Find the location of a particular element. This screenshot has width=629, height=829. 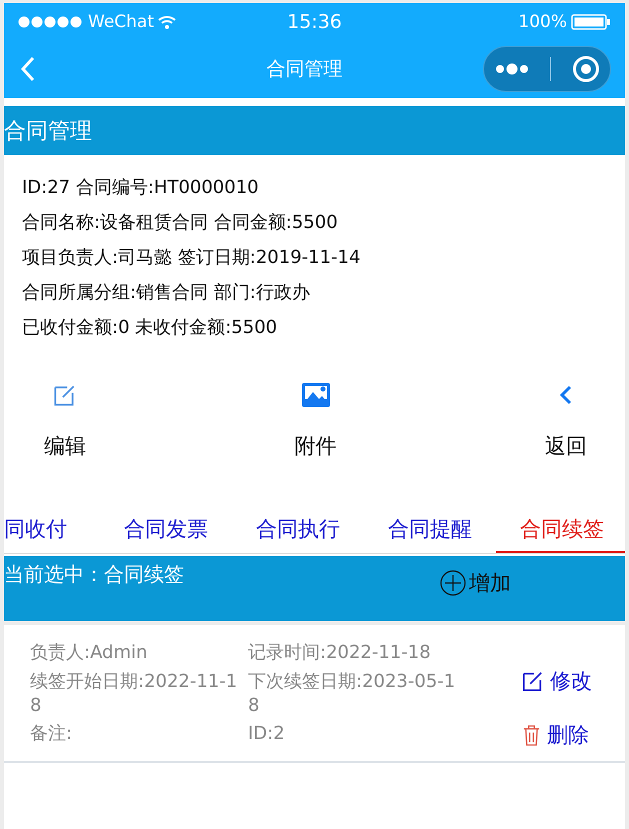

record-field: 下次续签日期:2023-05-18 is located at coordinates (357, 695).